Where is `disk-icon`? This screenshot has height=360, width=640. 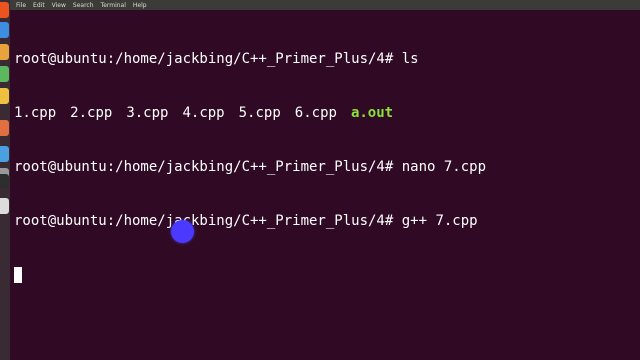 disk-icon is located at coordinates (4, 206).